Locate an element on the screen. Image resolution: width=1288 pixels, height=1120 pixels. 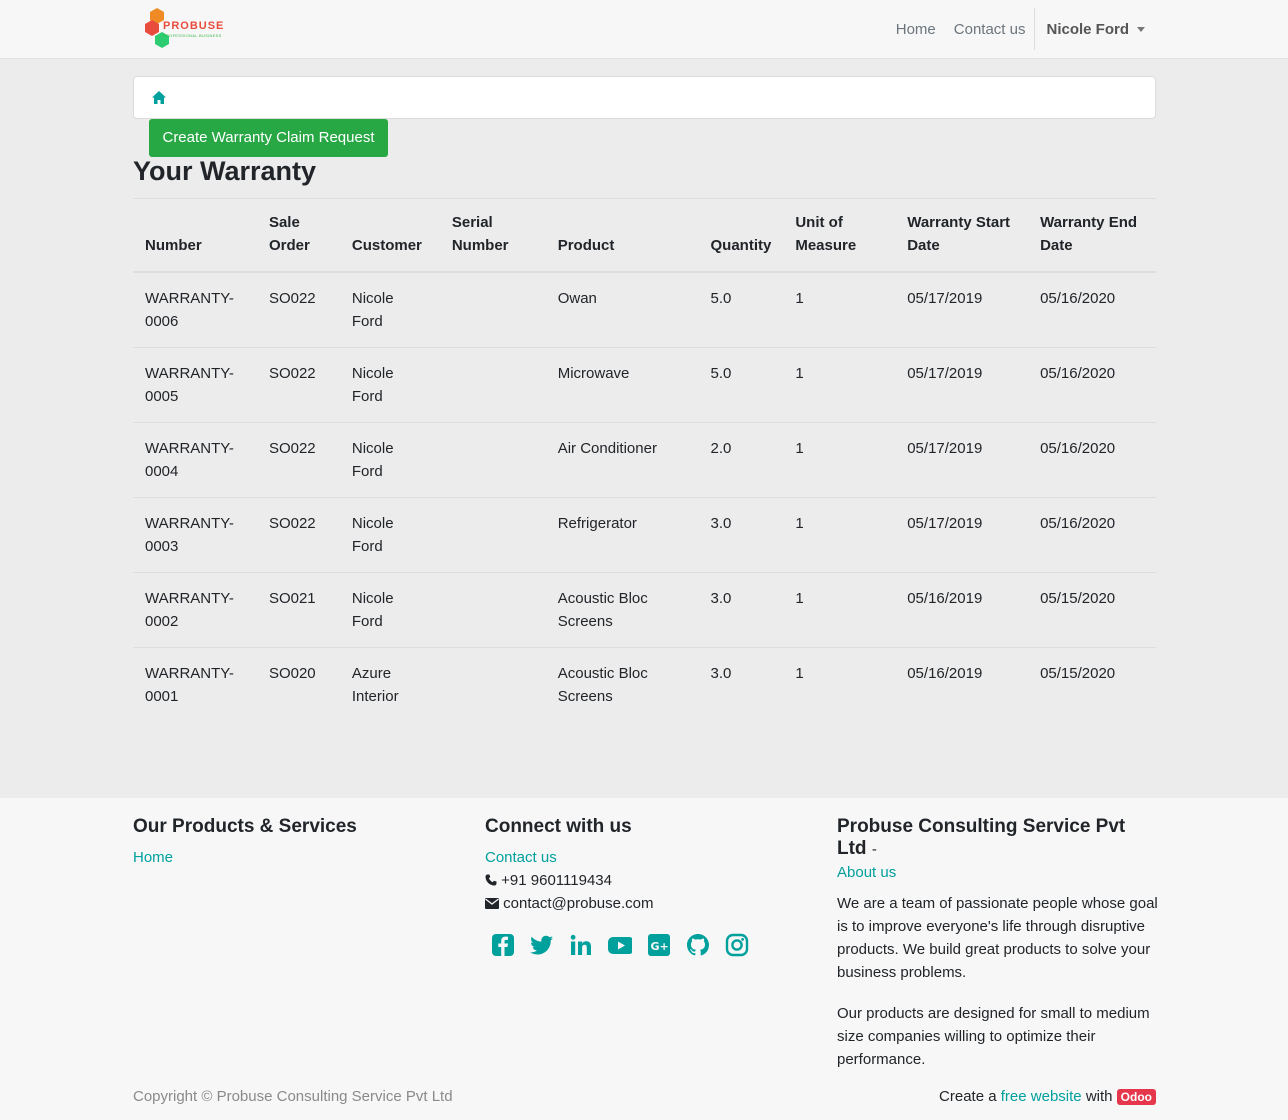
website-credit: Create a free website with Odoo is located at coordinates (1047, 1096).